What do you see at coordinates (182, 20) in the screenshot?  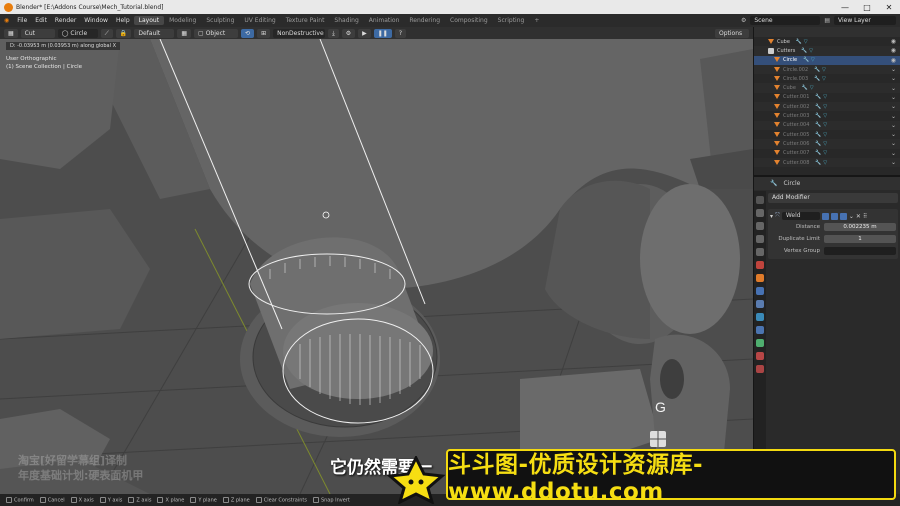 I see `workspace-tab-modeling: Modeling` at bounding box center [182, 20].